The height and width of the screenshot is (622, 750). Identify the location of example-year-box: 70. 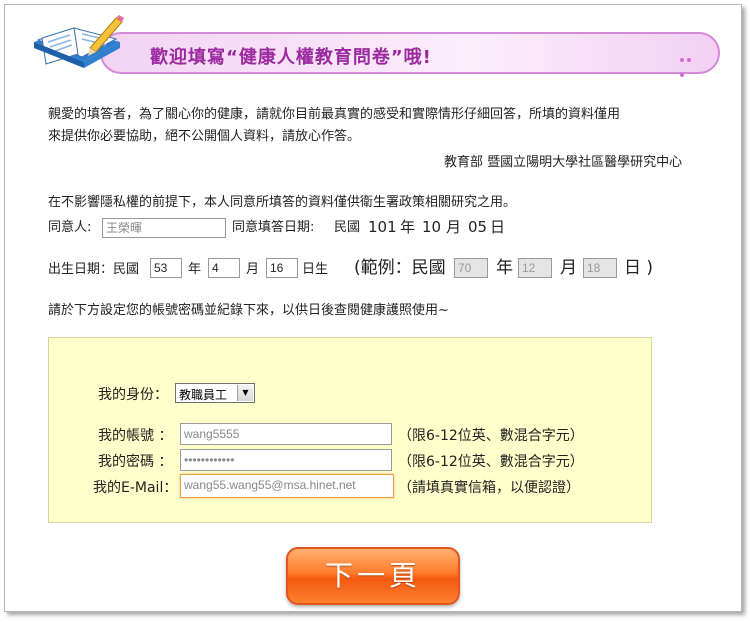
(471, 268).